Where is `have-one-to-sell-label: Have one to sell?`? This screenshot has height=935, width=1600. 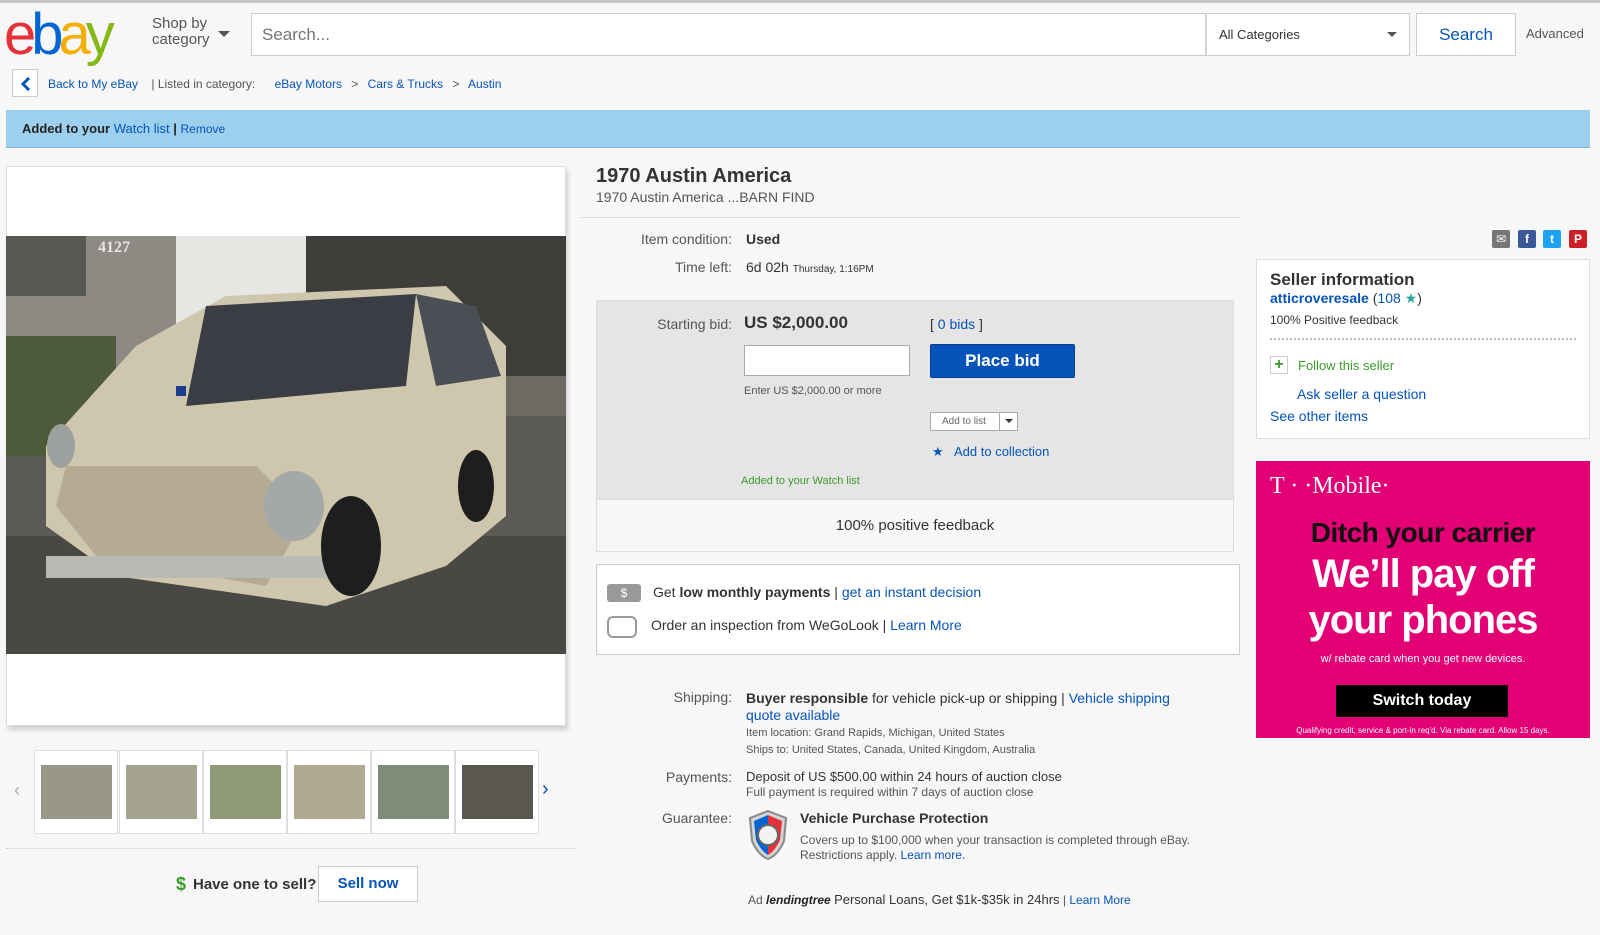
have-one-to-sell-label: Have one to sell? is located at coordinates (255, 884).